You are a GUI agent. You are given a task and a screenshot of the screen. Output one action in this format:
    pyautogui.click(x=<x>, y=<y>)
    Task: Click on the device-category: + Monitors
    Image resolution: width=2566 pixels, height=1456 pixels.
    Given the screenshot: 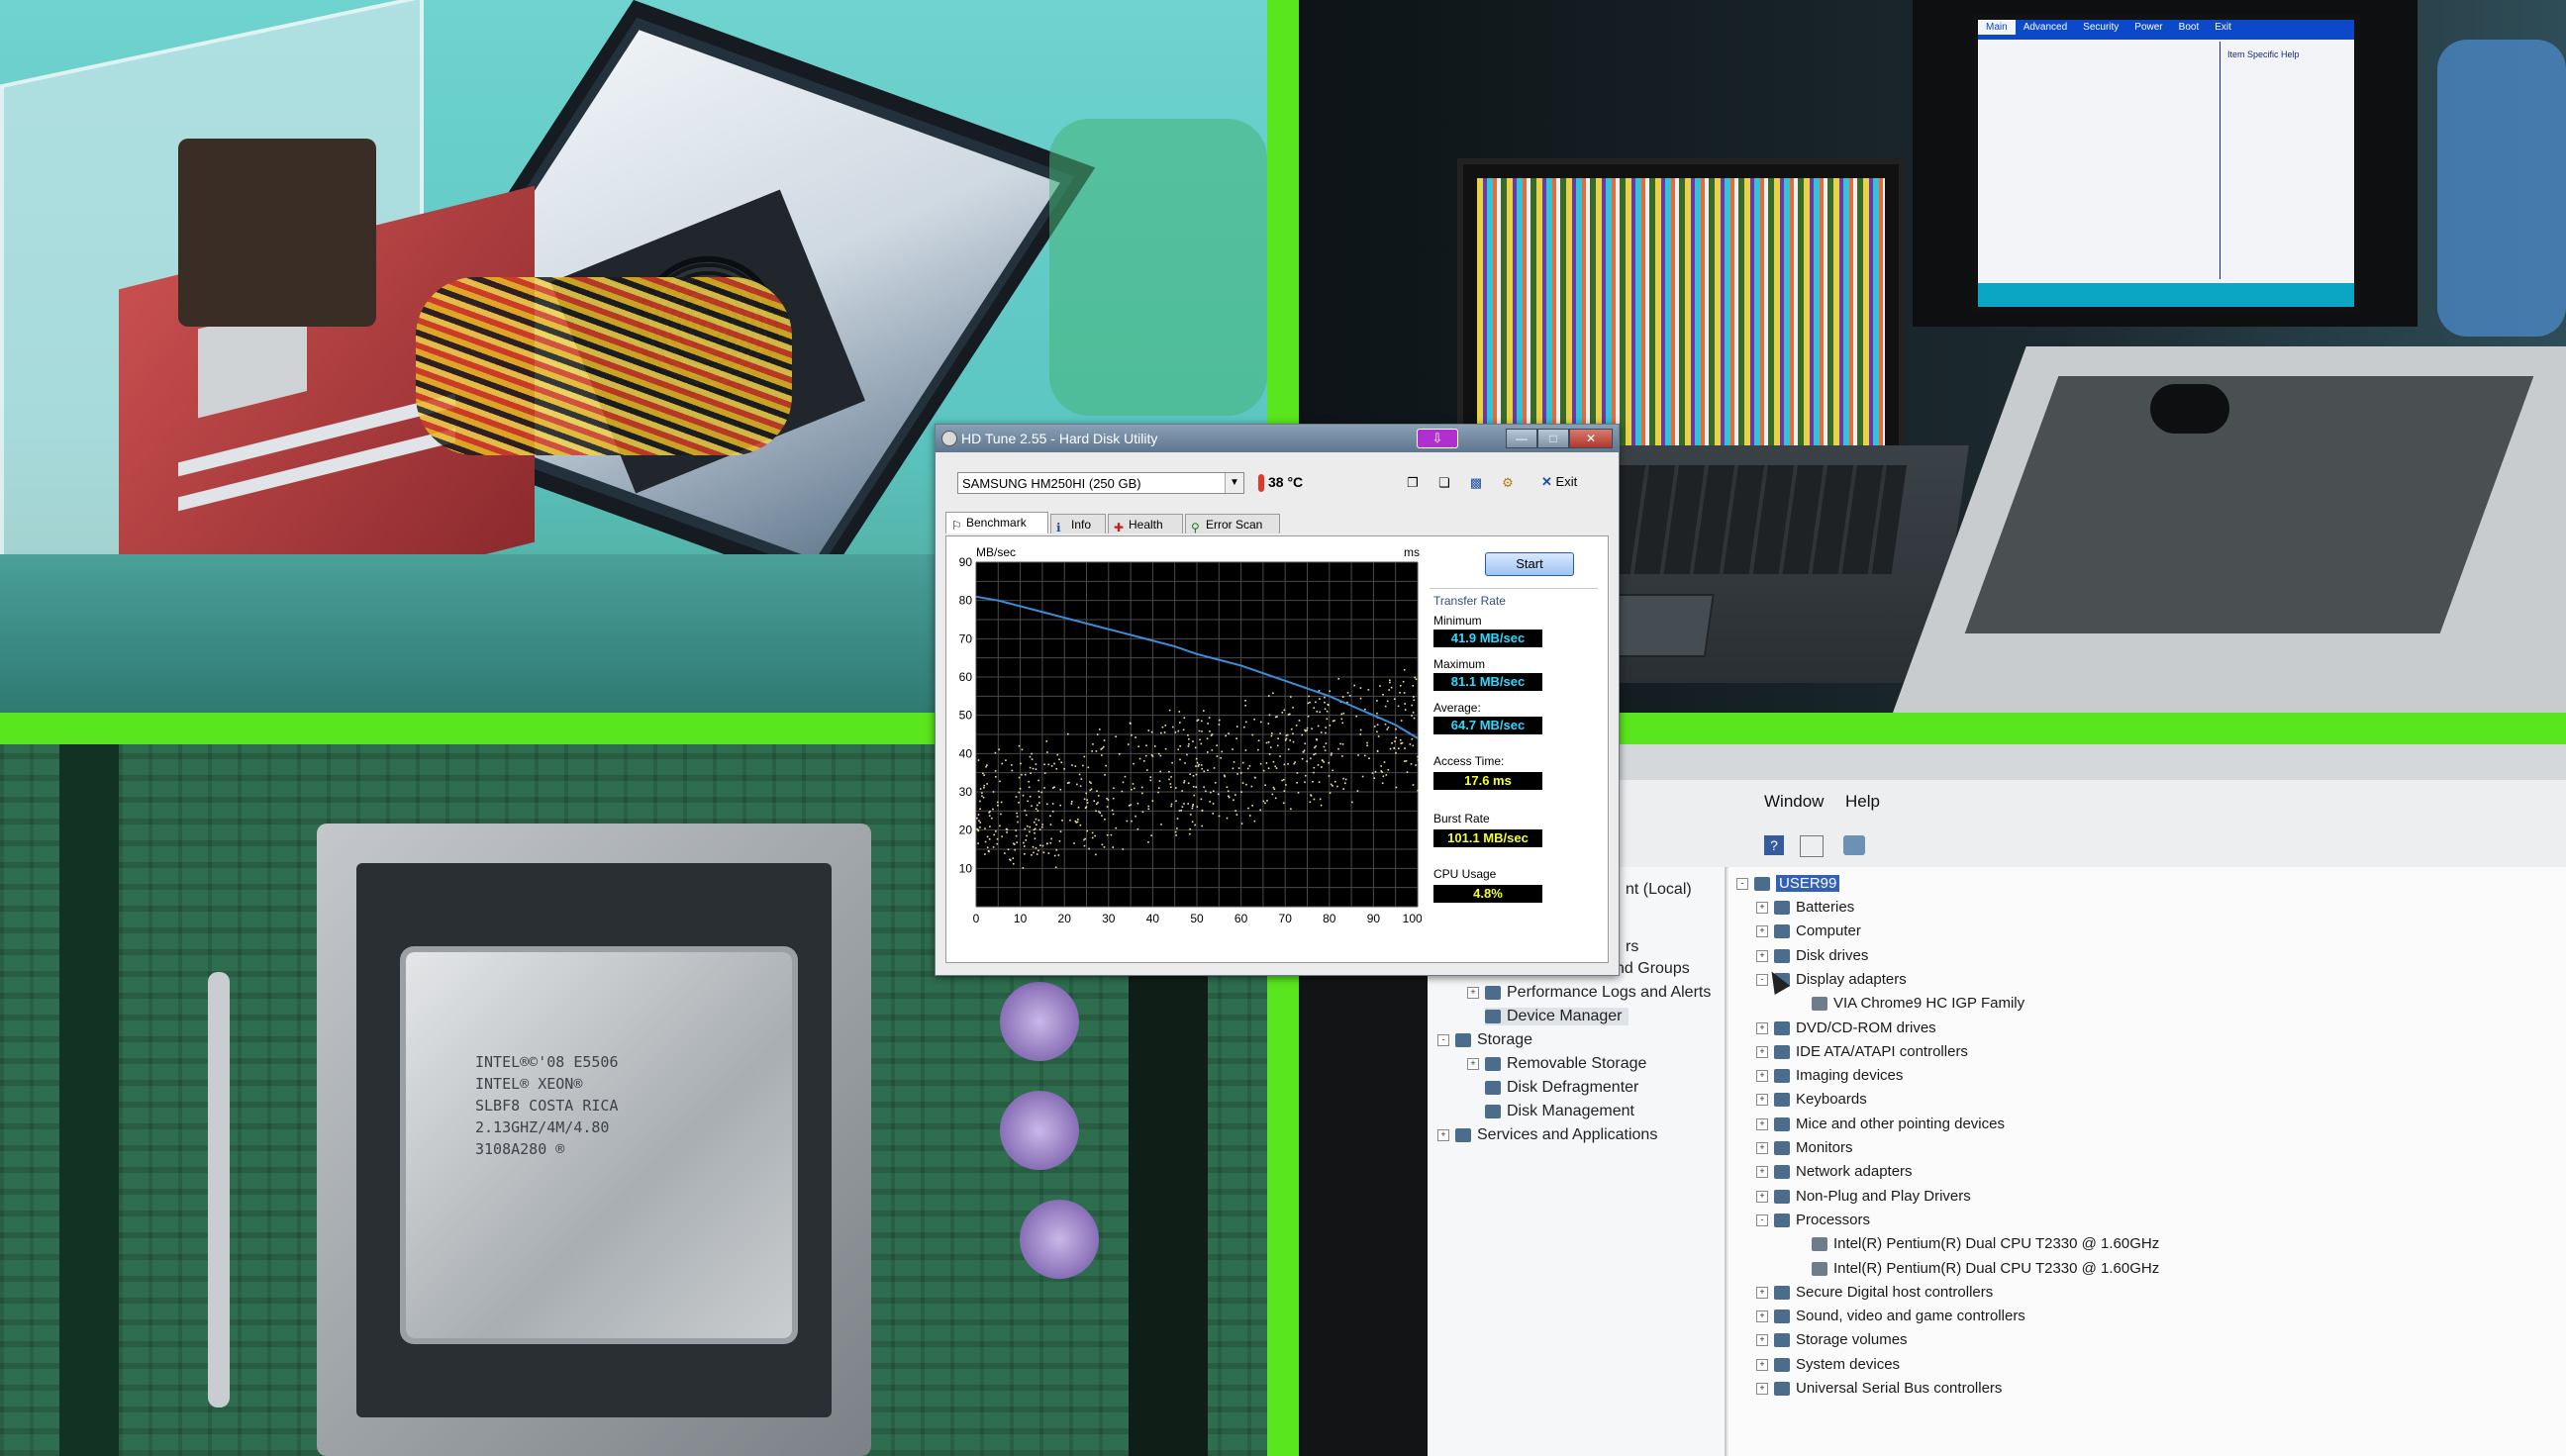 What is the action you would take?
    pyautogui.click(x=1804, y=1147)
    